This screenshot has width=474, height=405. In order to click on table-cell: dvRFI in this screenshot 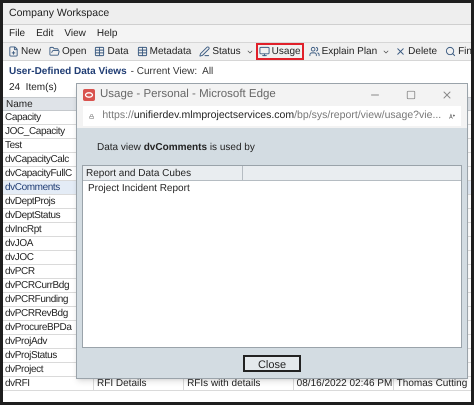, I will do `click(48, 383)`.